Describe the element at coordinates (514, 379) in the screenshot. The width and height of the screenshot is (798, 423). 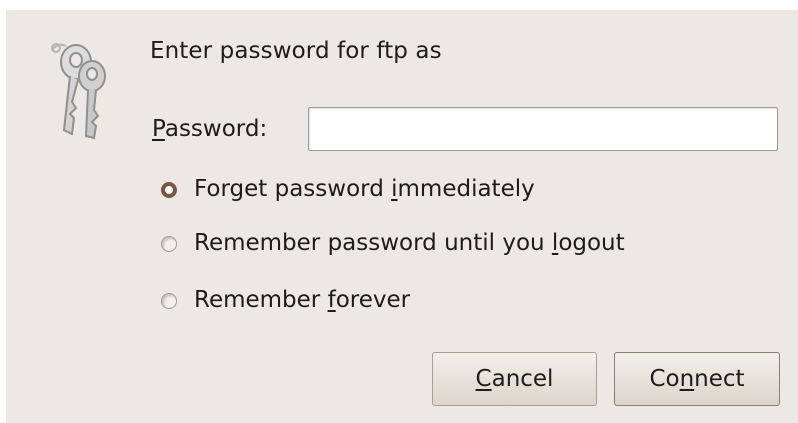
I see `cancel-button: Cancel` at that location.